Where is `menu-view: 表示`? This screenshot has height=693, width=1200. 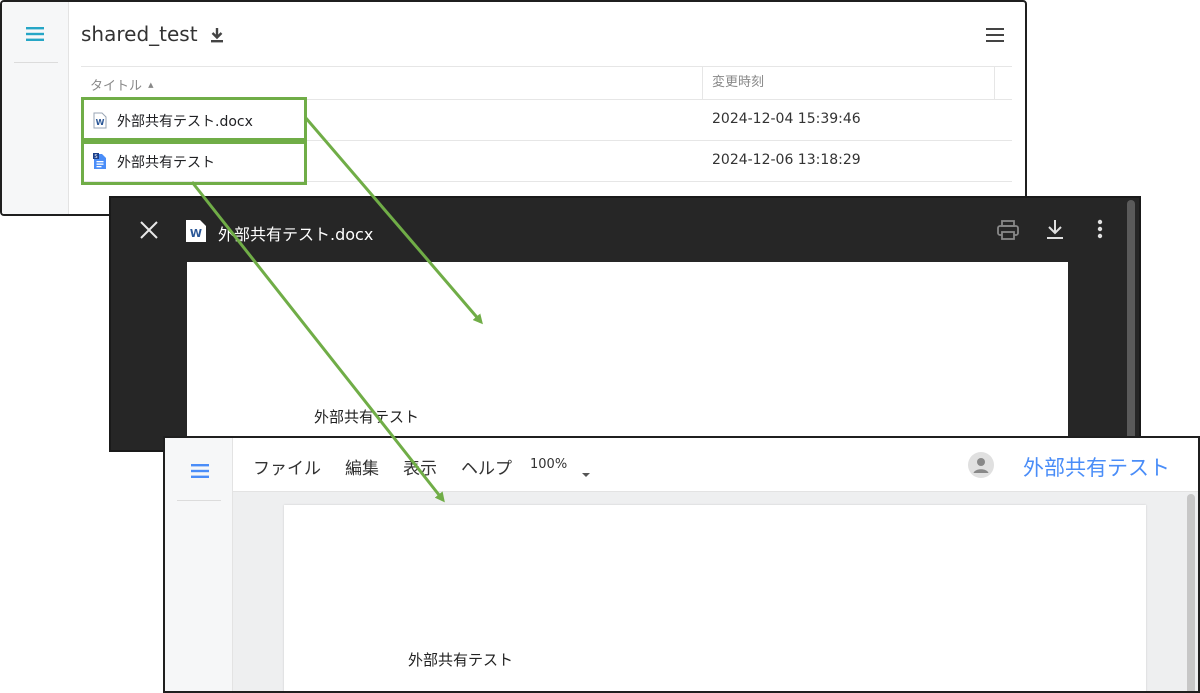
menu-view: 表示 is located at coordinates (420, 466).